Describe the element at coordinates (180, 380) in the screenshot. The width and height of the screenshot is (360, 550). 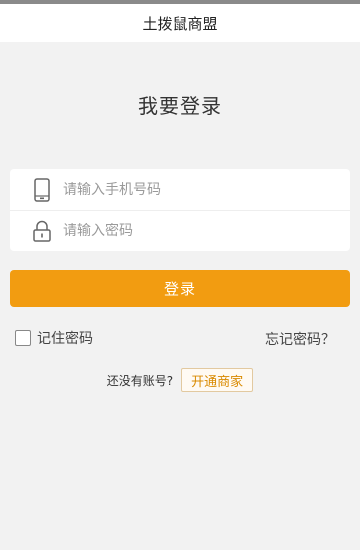
I see `register-row: 还没有账号? 开通商家` at that location.